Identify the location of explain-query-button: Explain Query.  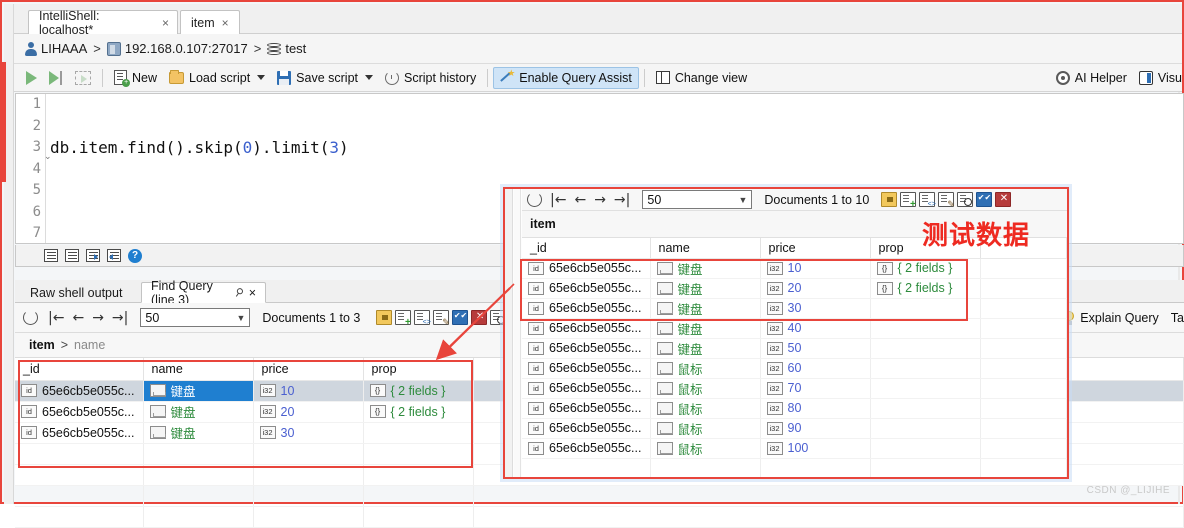
(1111, 318).